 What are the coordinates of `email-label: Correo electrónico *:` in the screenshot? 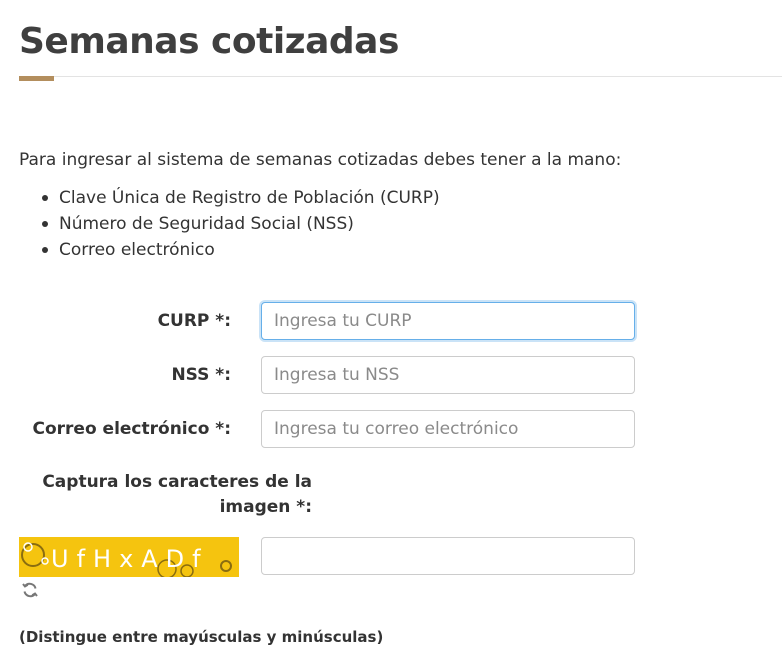 It's located at (132, 429).